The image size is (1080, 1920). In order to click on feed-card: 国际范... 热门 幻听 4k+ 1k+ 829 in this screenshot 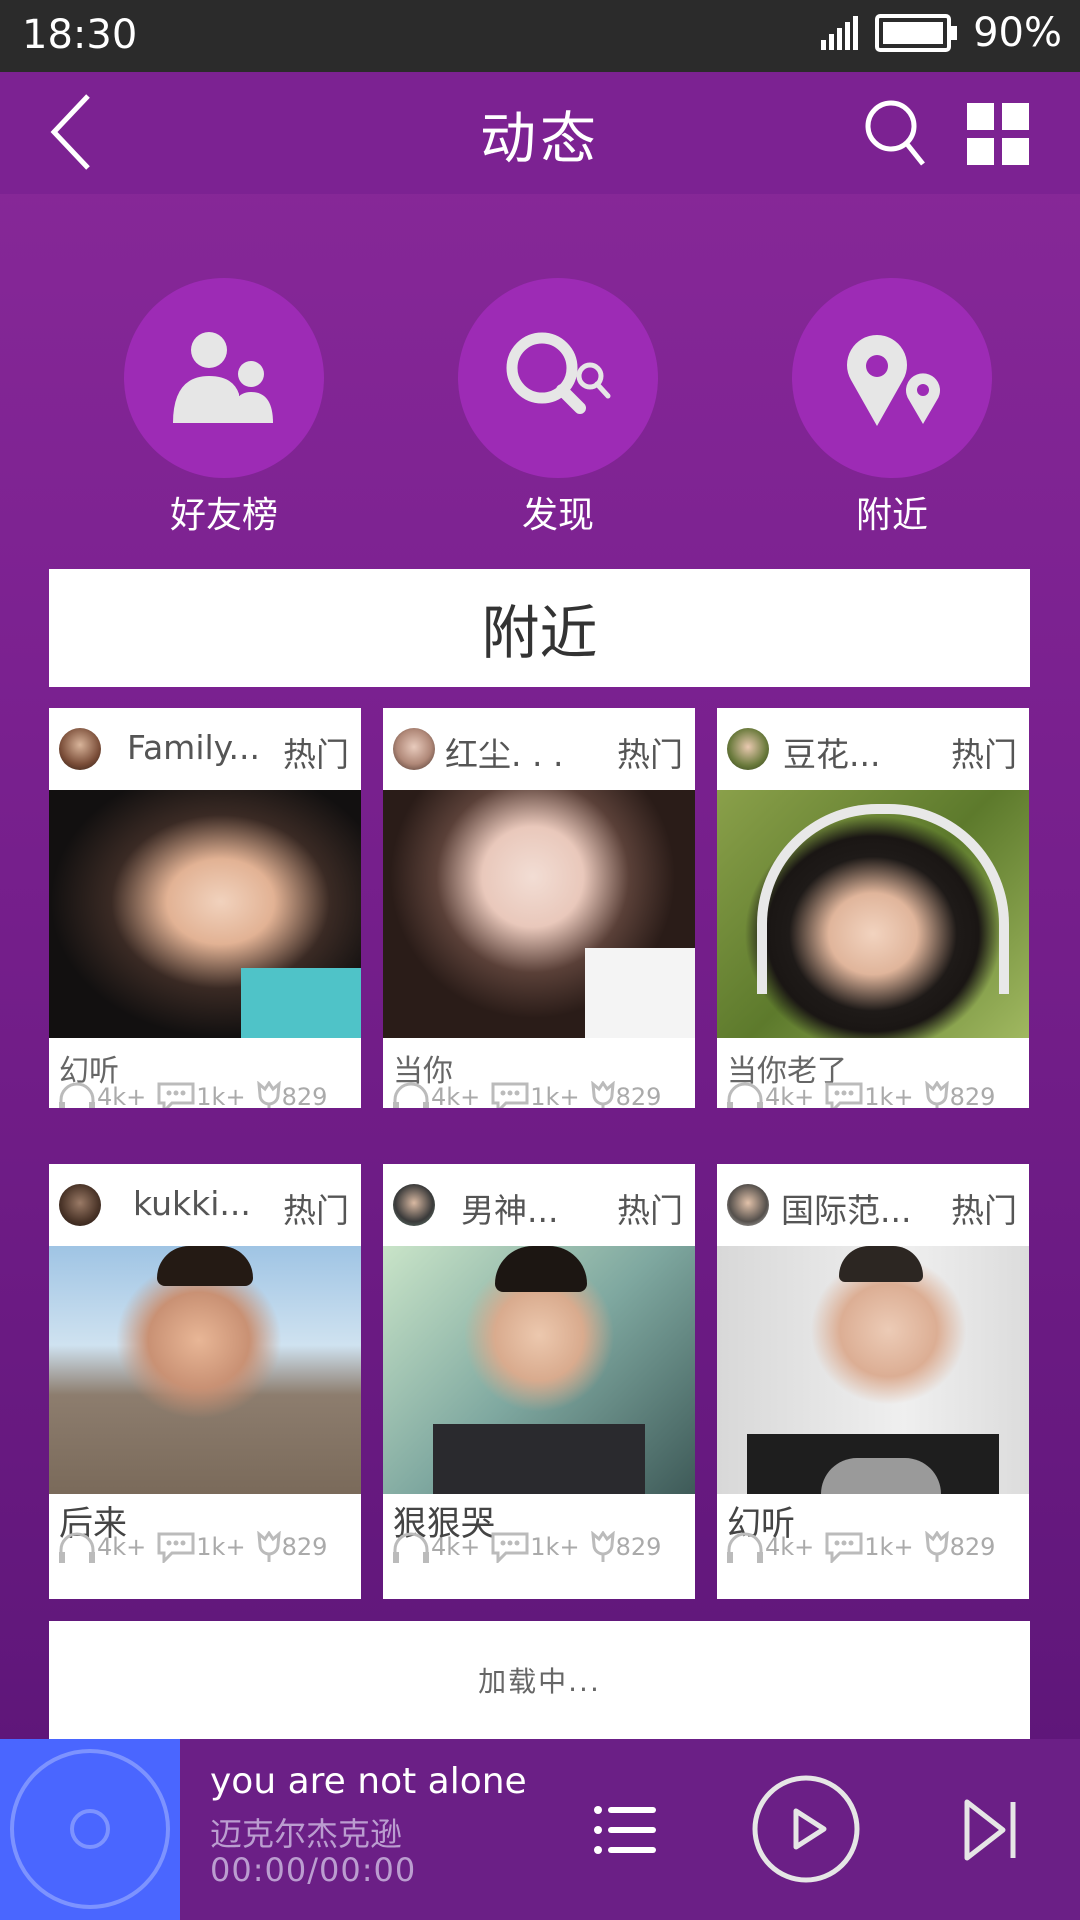, I will do `click(873, 1381)`.